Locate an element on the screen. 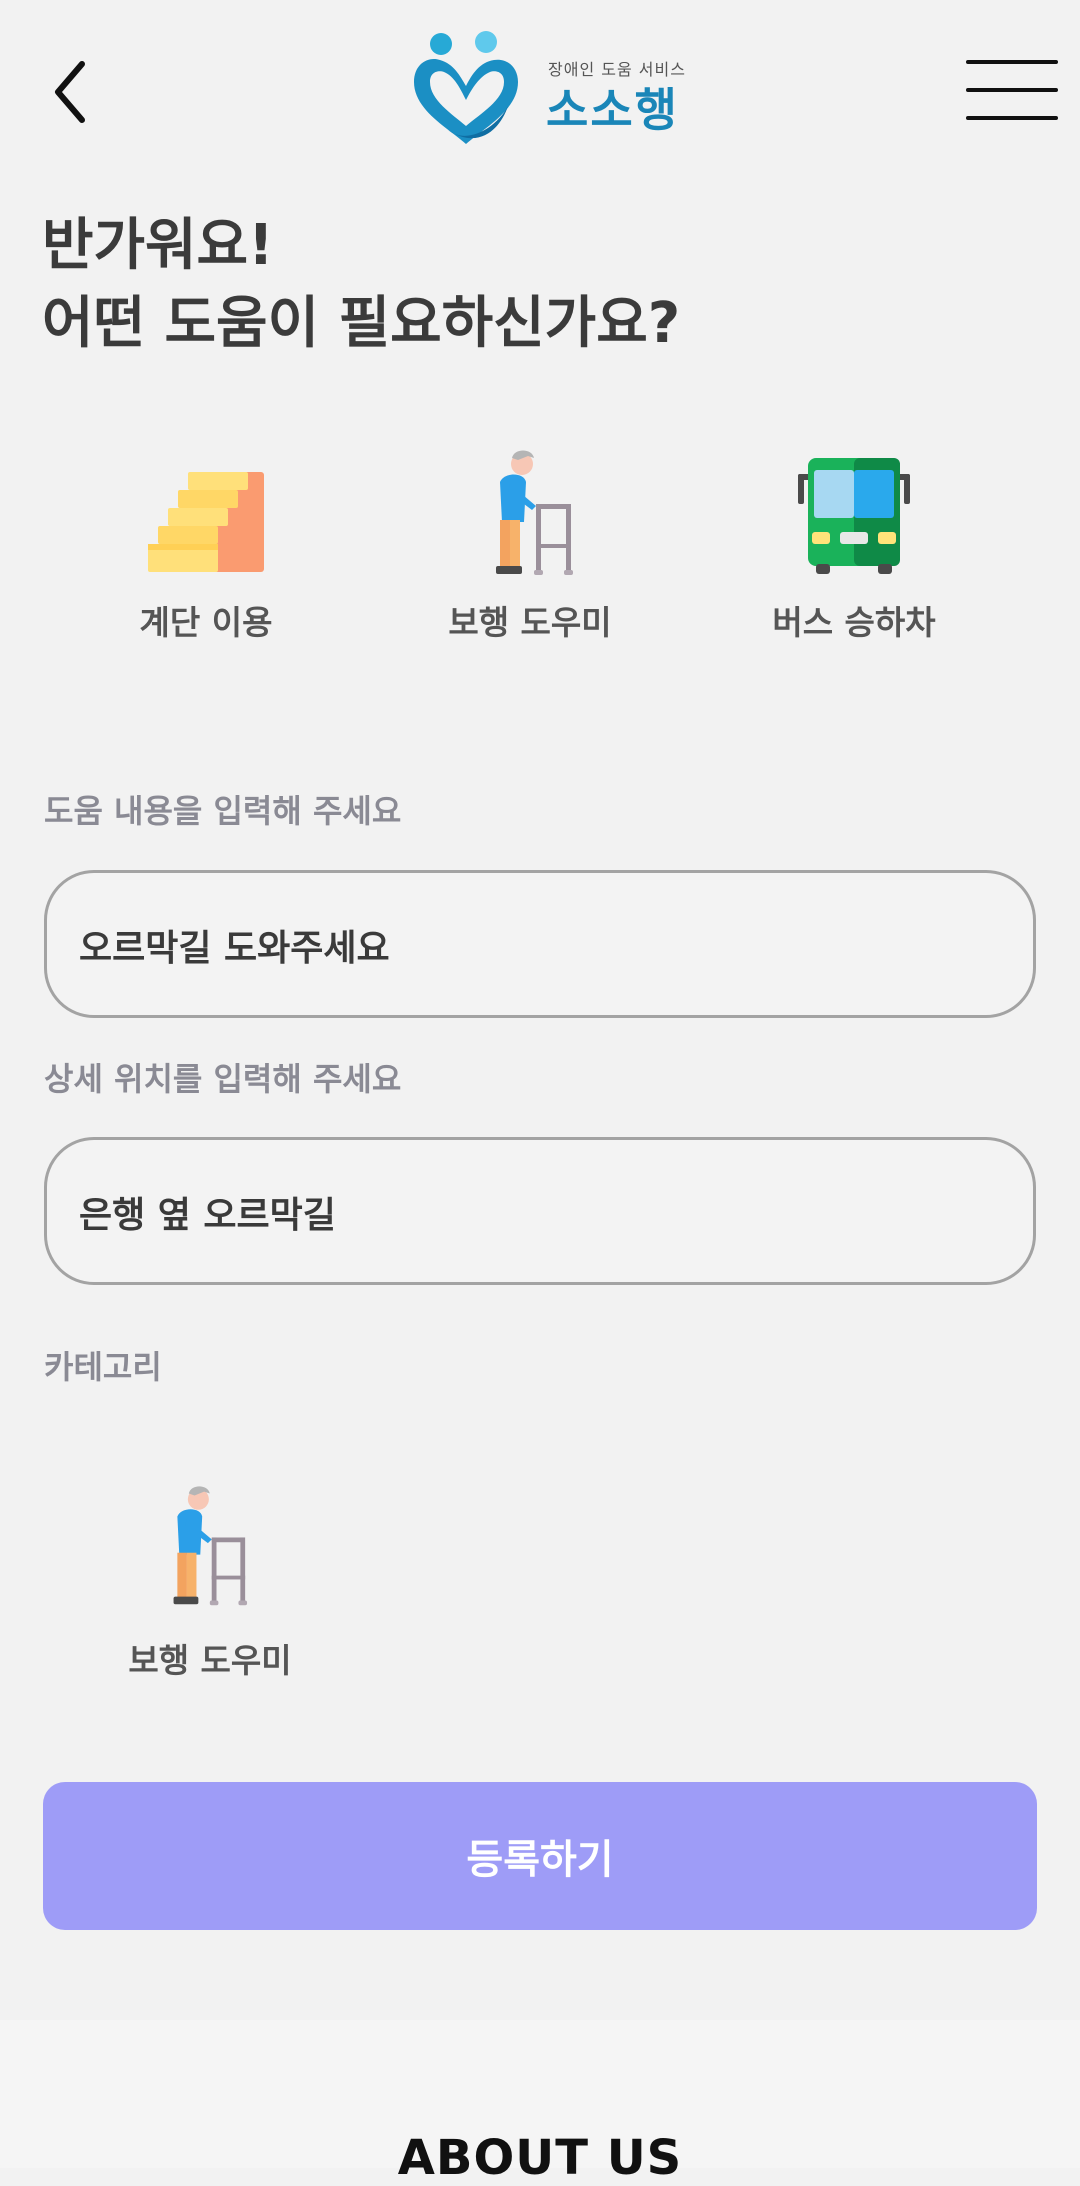  back-button is located at coordinates (70, 92).